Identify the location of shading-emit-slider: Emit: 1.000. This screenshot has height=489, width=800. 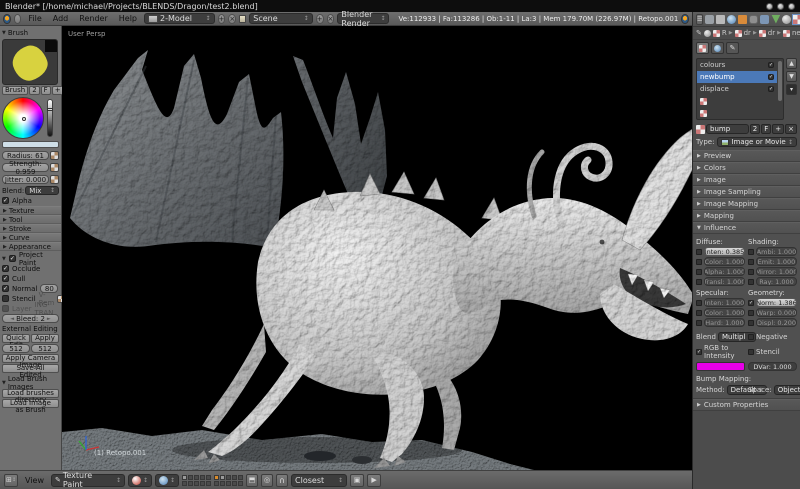
(776, 261).